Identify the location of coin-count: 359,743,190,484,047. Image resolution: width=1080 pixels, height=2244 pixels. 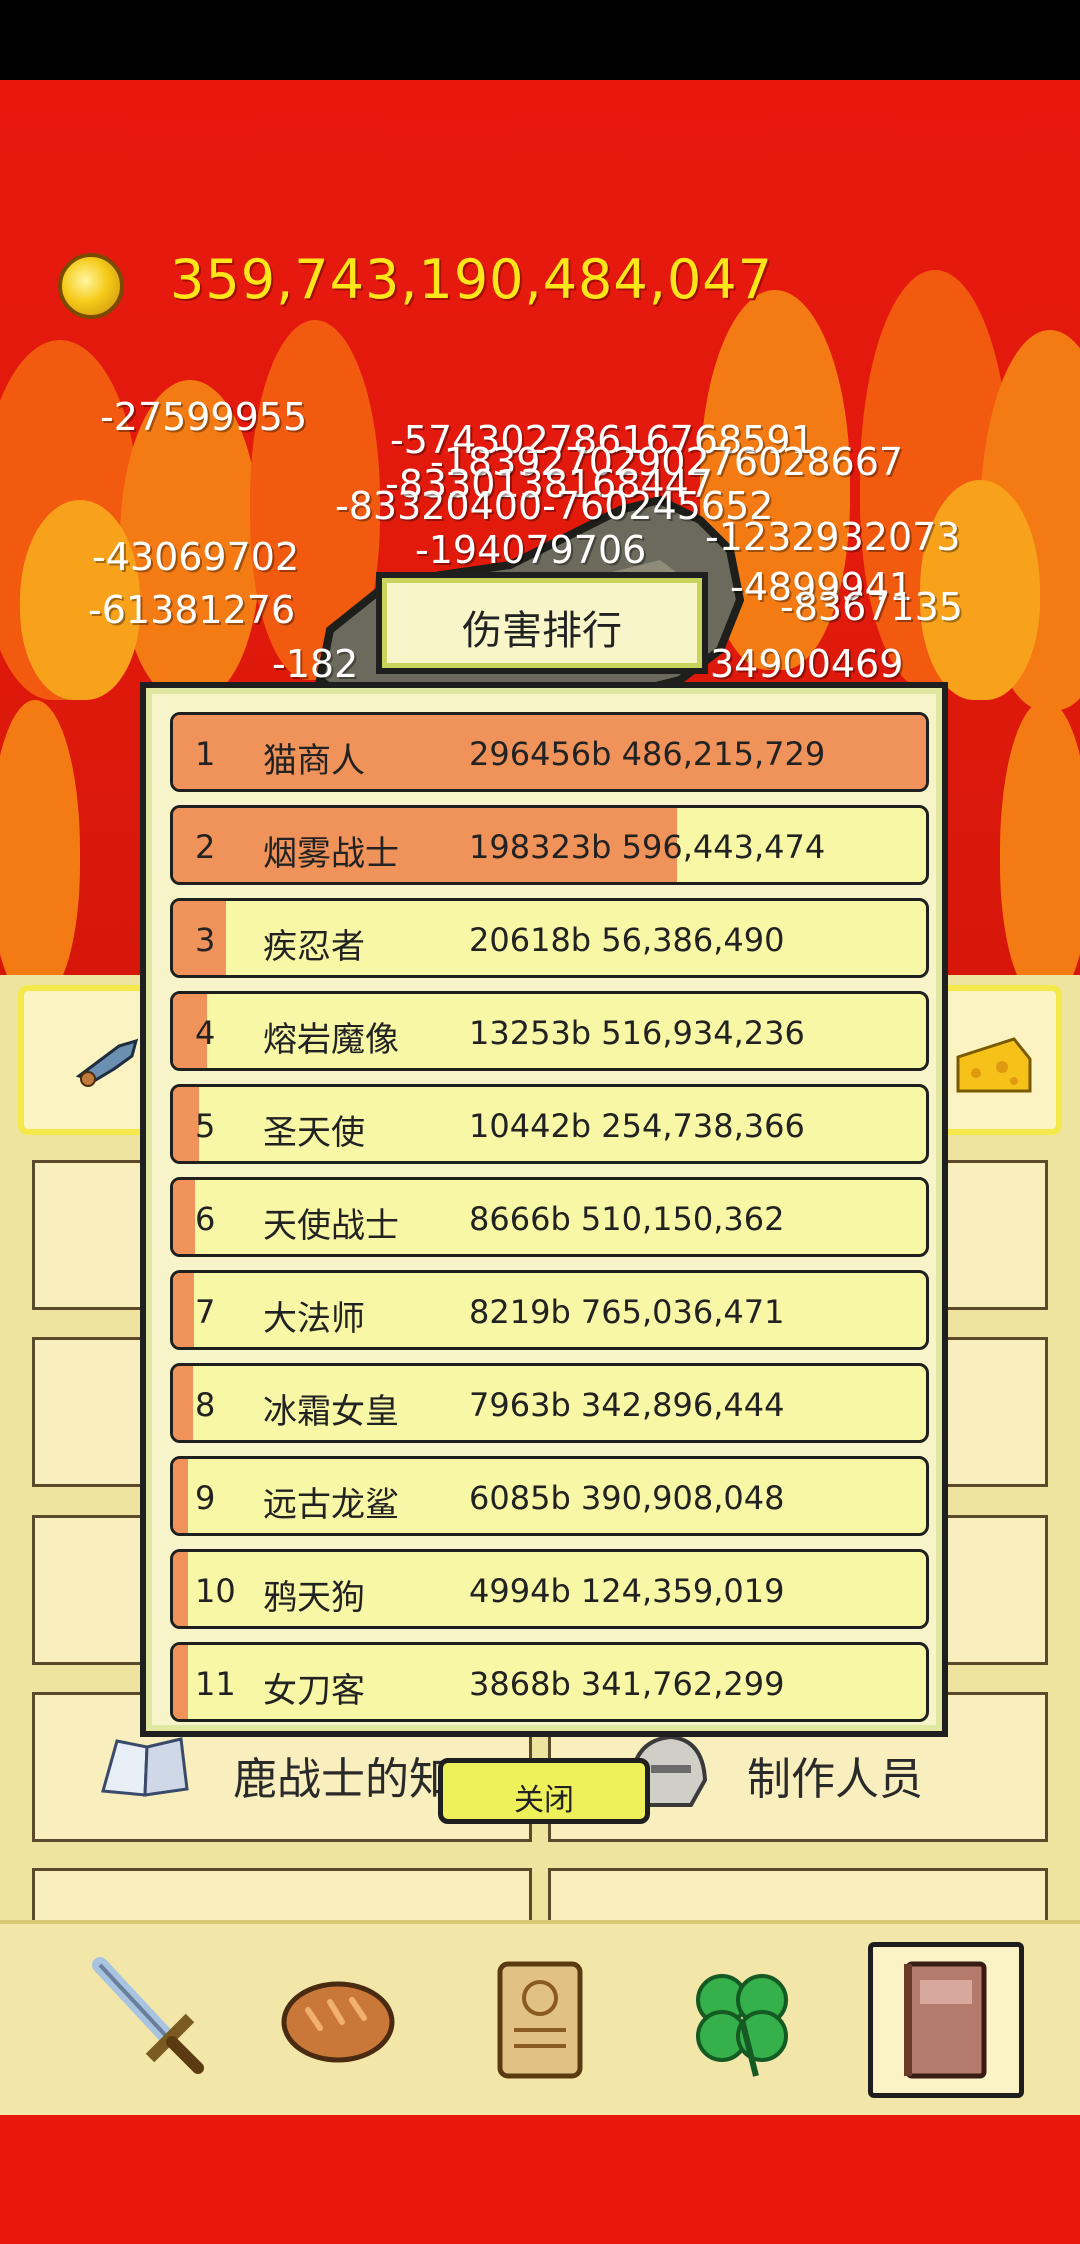
(472, 279).